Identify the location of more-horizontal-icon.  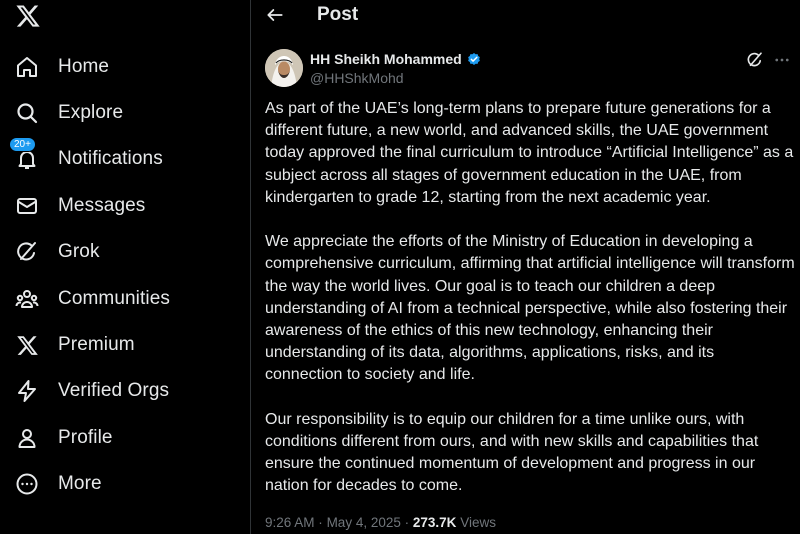
(782, 60).